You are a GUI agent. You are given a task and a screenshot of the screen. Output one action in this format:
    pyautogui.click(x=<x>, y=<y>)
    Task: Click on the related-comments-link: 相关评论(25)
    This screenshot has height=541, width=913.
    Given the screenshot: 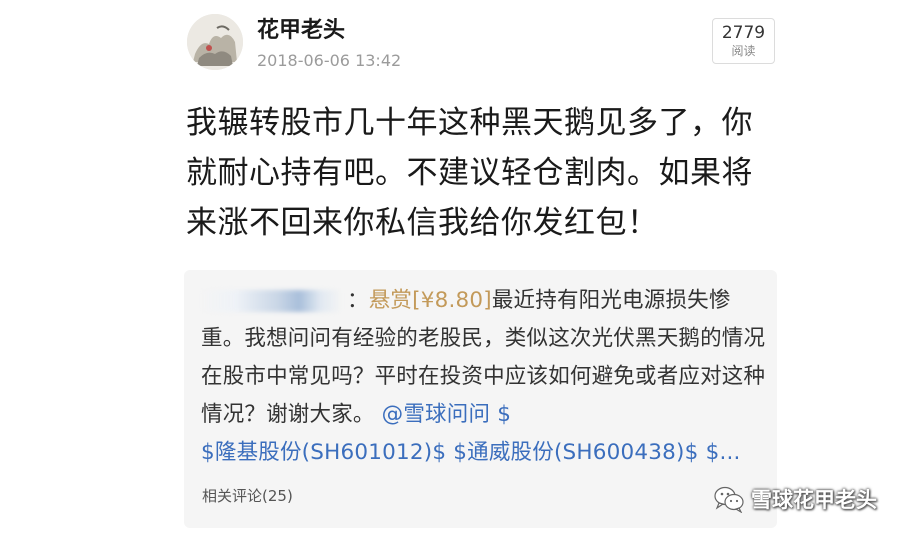 What is the action you would take?
    pyautogui.click(x=247, y=496)
    